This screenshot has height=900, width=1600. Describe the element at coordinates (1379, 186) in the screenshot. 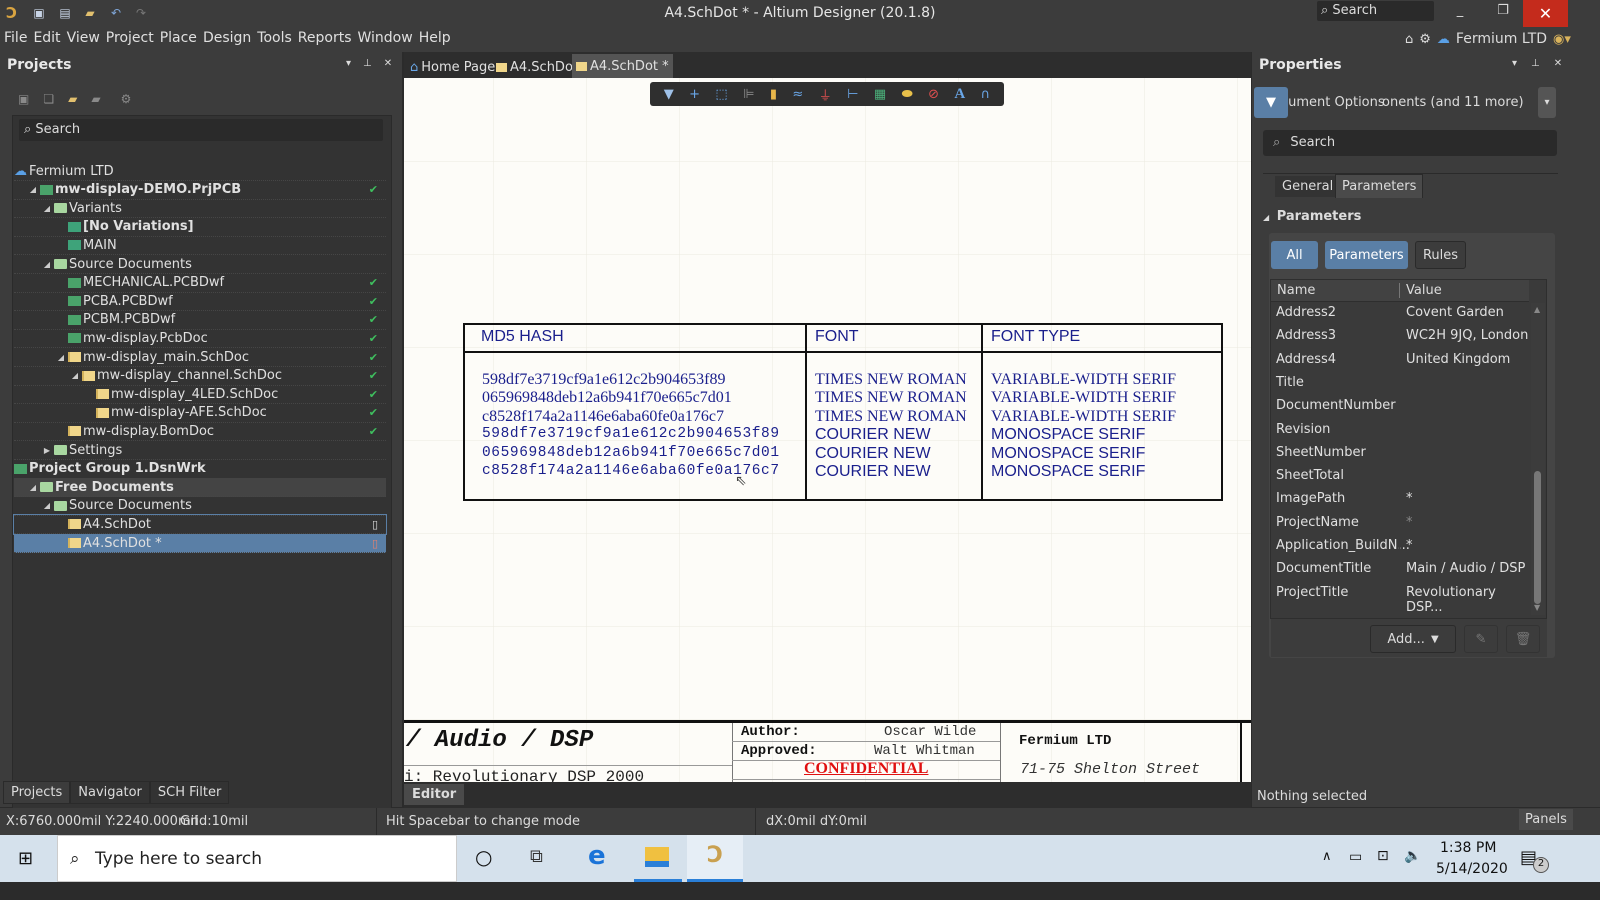

I see `tab-parameters: Parameters` at that location.